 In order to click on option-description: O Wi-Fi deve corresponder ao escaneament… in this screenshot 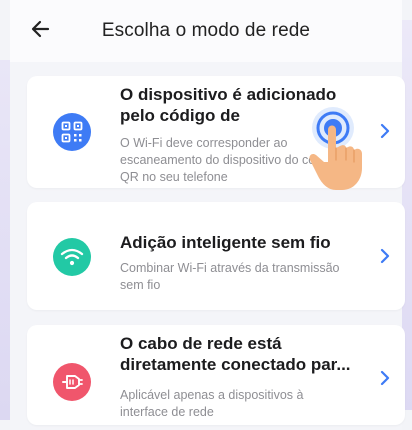, I will do `click(218, 160)`.